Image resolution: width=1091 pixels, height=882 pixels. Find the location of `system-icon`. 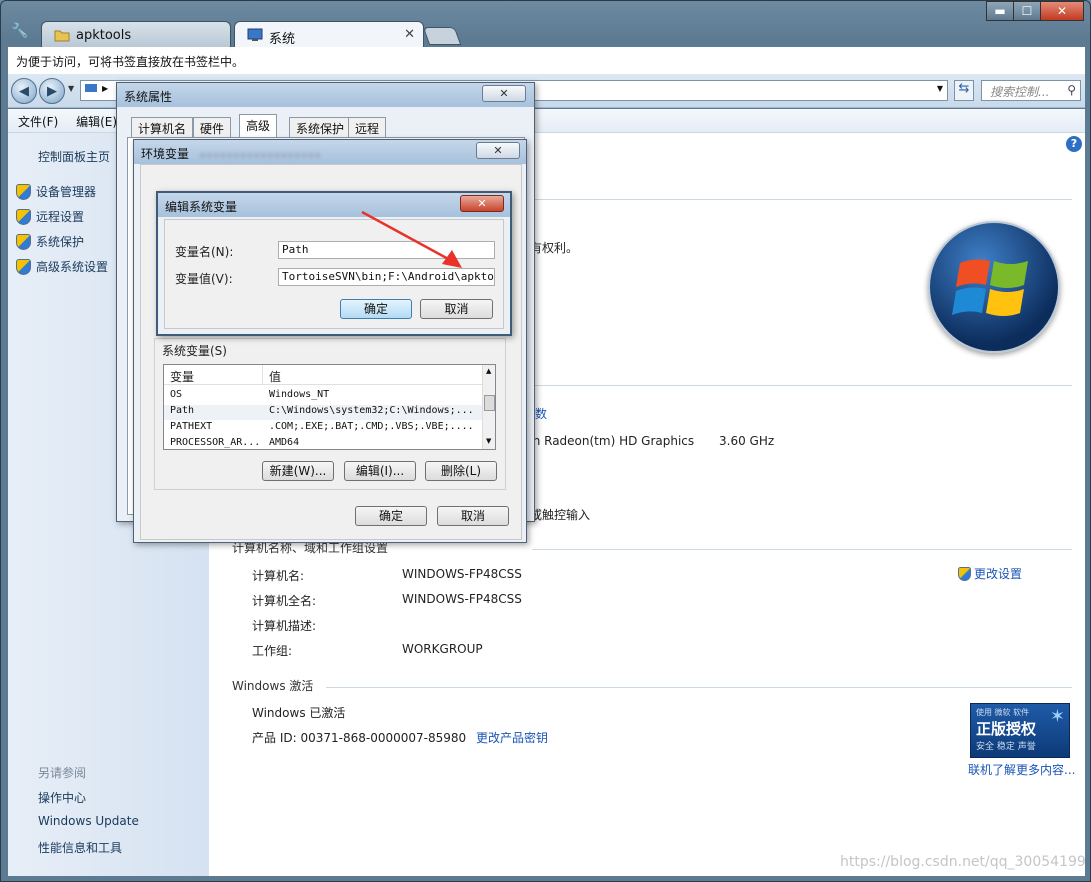

system-icon is located at coordinates (91, 90).